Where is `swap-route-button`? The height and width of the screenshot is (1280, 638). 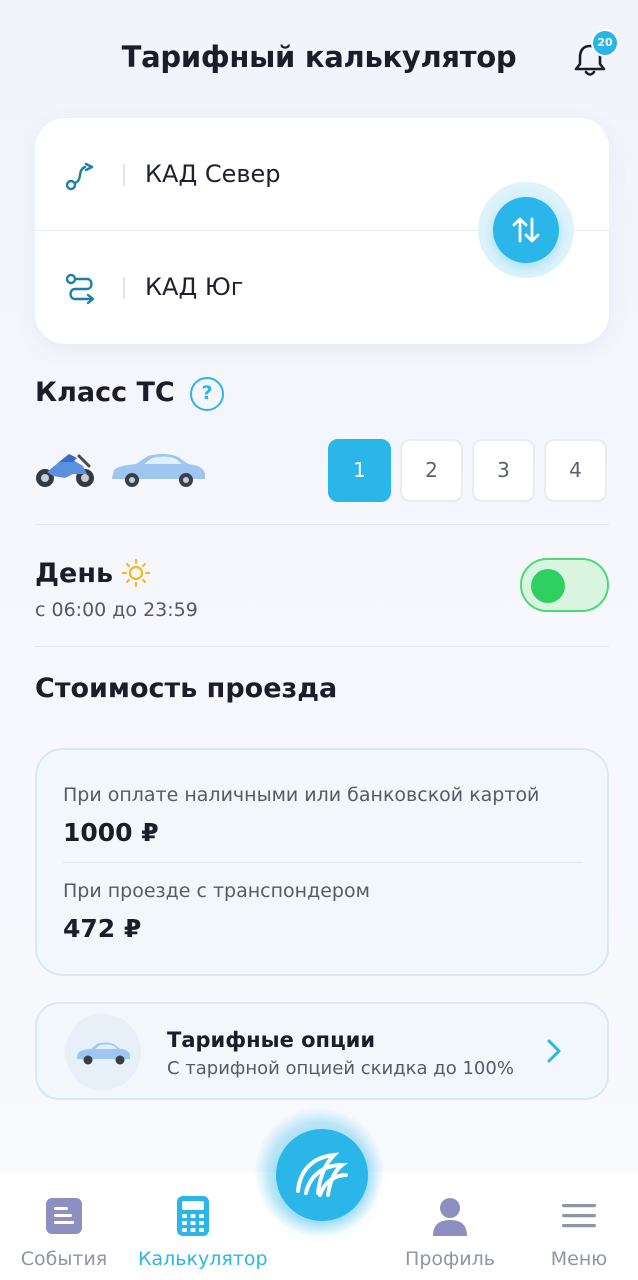
swap-route-button is located at coordinates (526, 230).